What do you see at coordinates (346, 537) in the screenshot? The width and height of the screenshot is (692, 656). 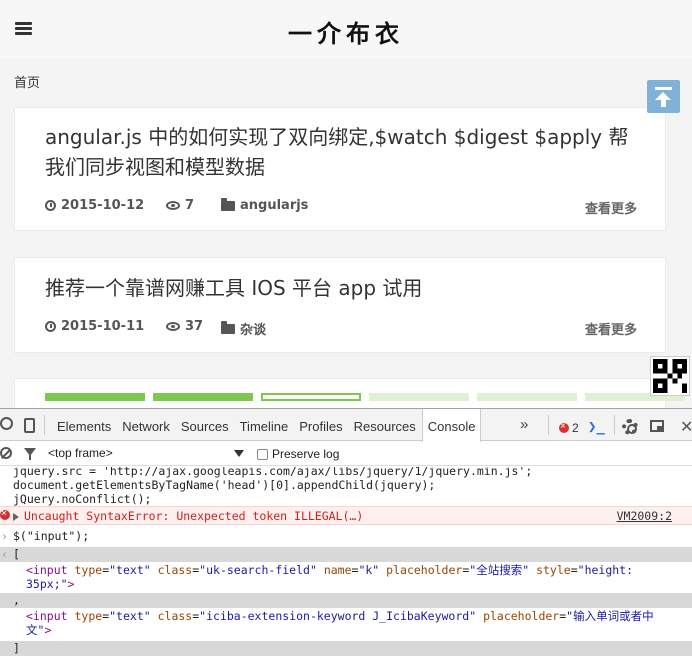 I see `console-input-echo: › $("input");` at bounding box center [346, 537].